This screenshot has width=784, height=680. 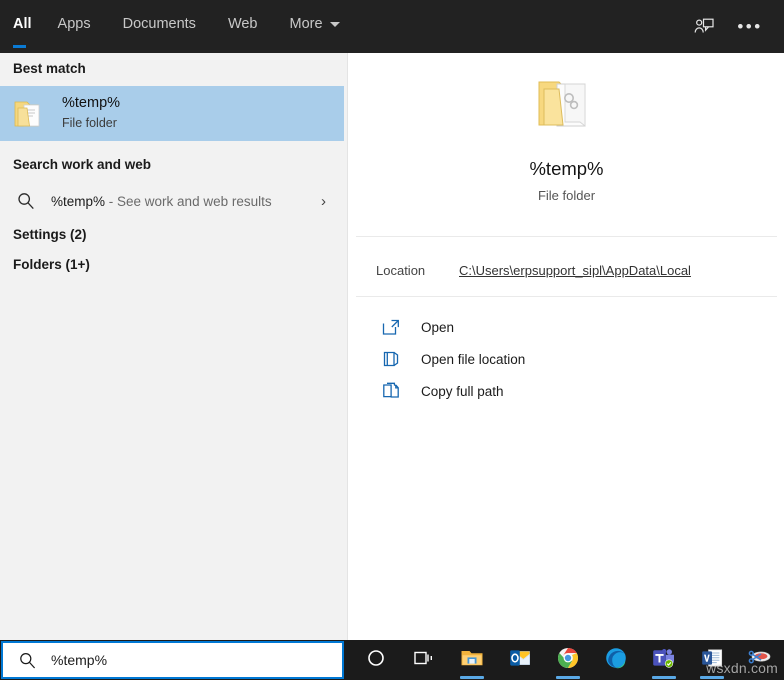 What do you see at coordinates (391, 391) in the screenshot?
I see `copy-icon` at bounding box center [391, 391].